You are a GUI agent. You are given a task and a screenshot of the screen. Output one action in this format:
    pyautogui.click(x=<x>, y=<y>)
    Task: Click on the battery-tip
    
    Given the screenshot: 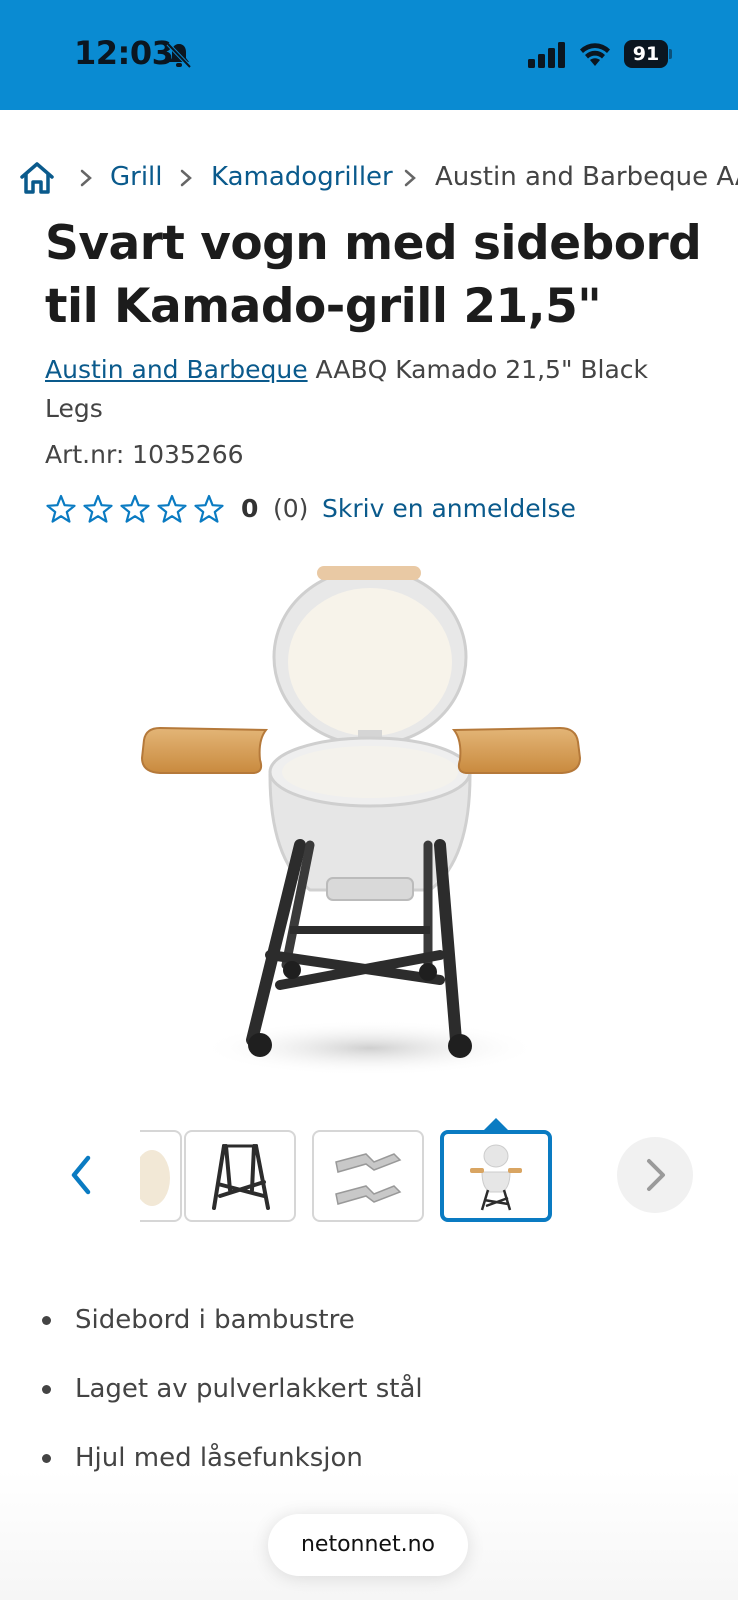 What is the action you would take?
    pyautogui.click(x=670, y=54)
    